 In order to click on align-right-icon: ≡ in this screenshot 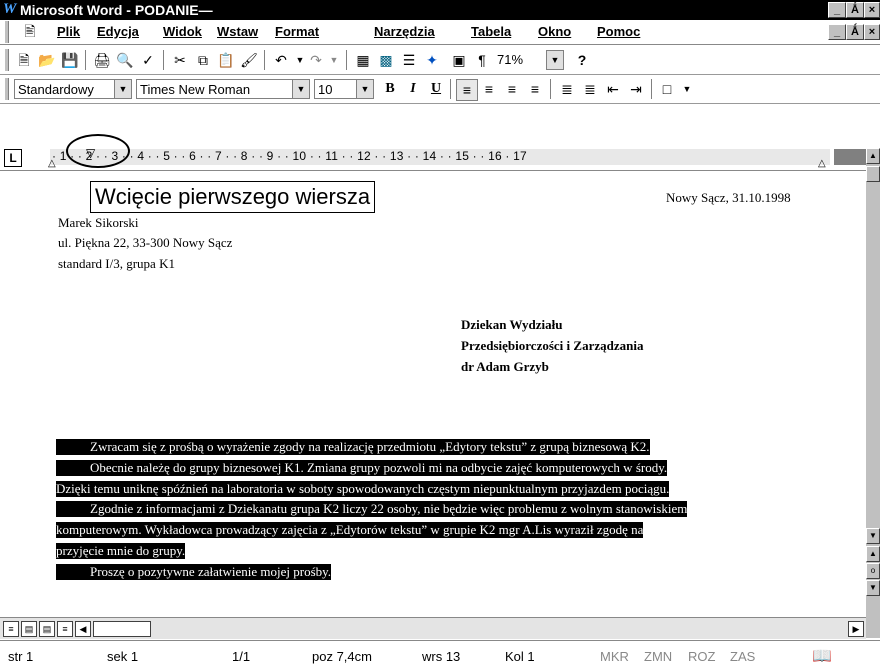, I will do `click(512, 89)`.